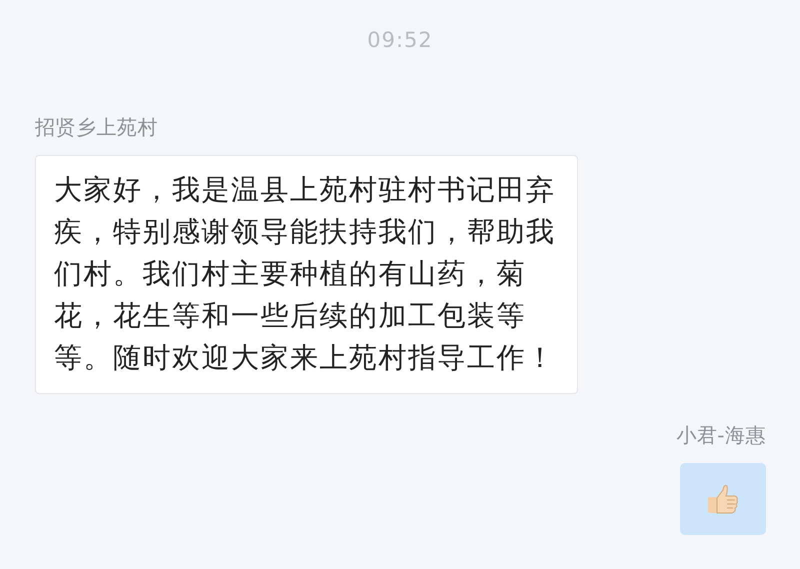 This screenshot has width=800, height=569. I want to click on sender-name: 小君-海惠, so click(721, 435).